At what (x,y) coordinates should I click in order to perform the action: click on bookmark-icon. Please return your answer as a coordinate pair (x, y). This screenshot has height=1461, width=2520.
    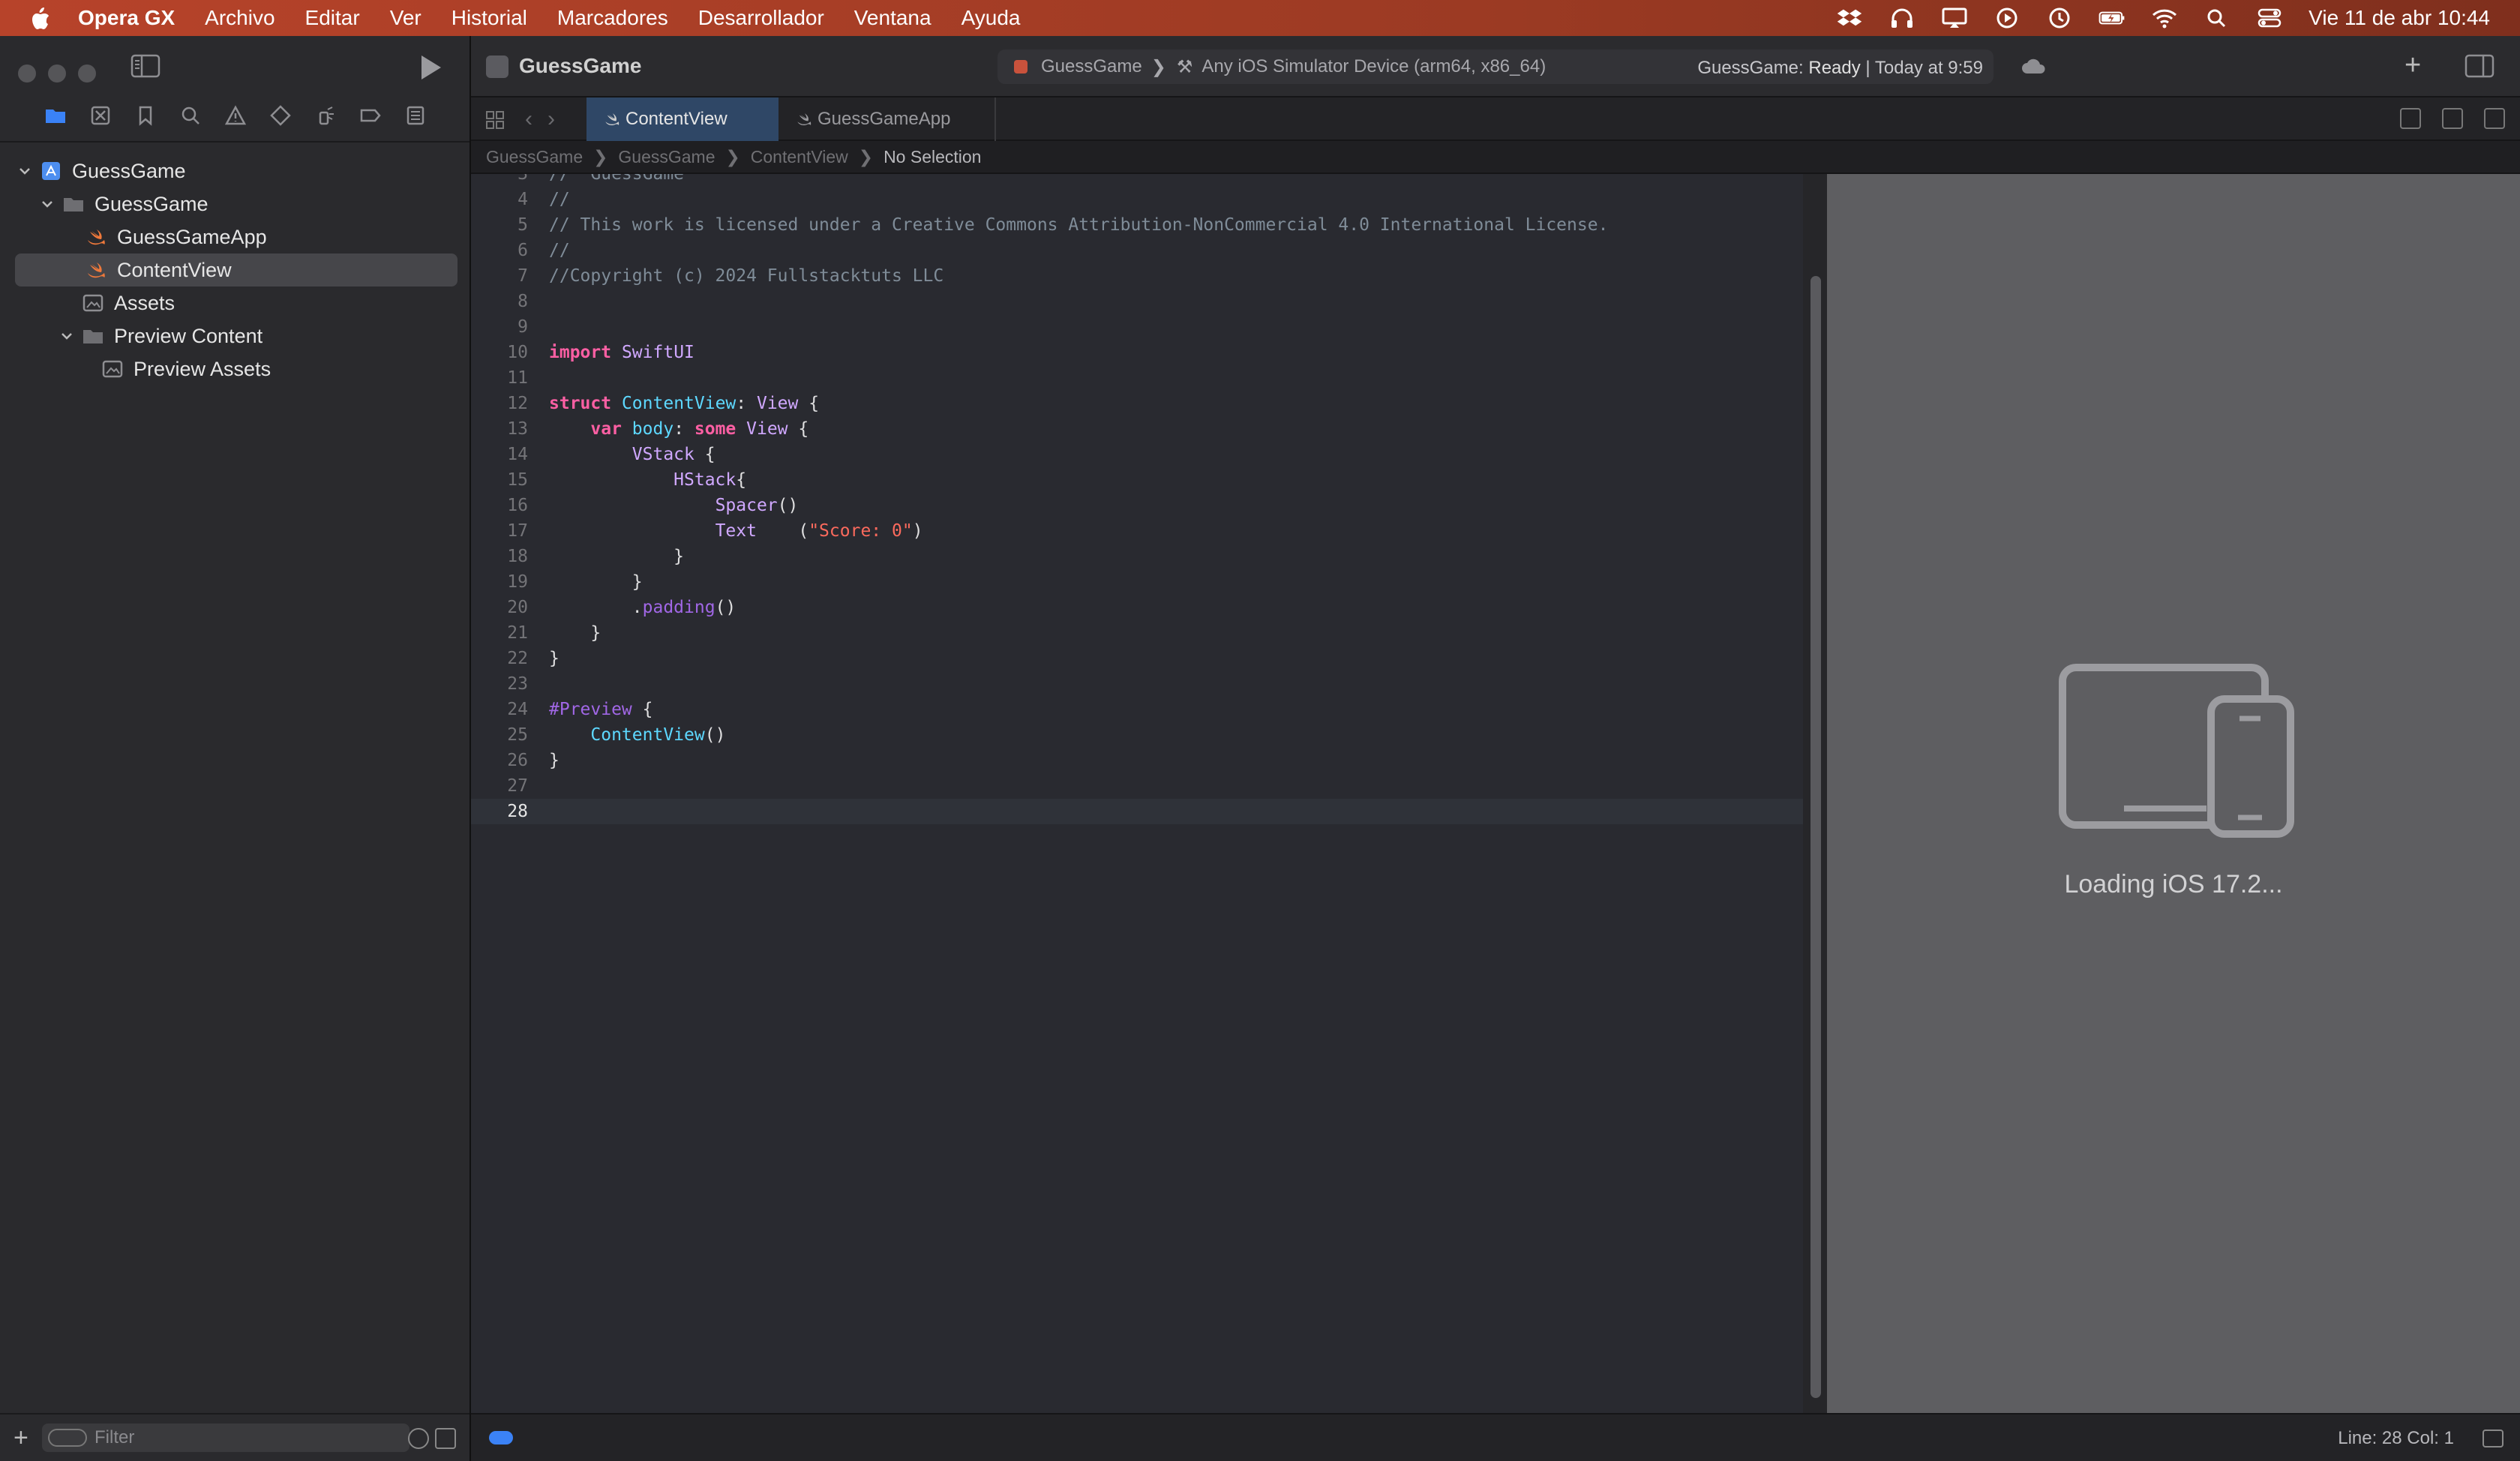
    Looking at the image, I should click on (145, 116).